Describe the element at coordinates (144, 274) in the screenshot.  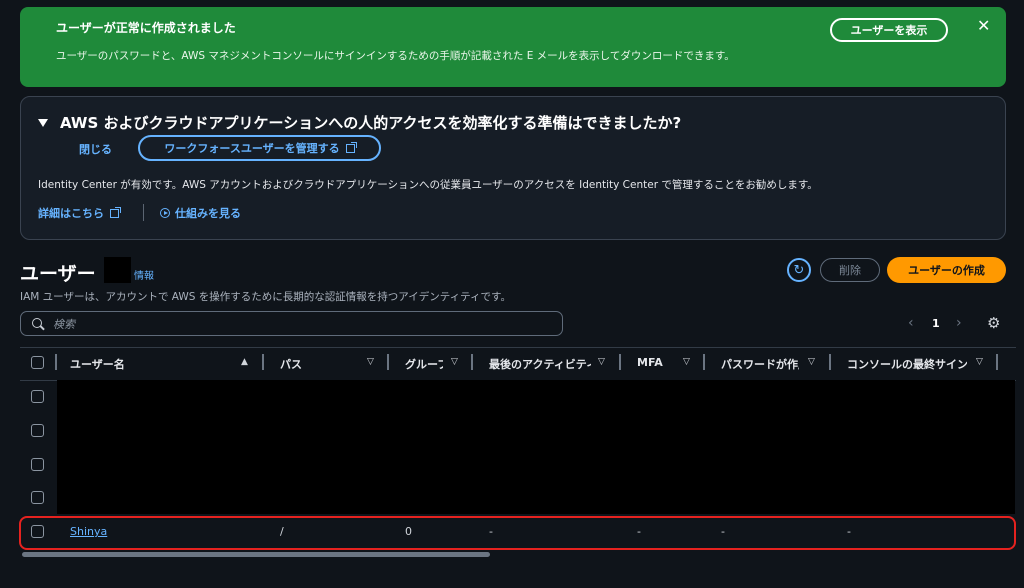
I see `info-link: 情報` at that location.